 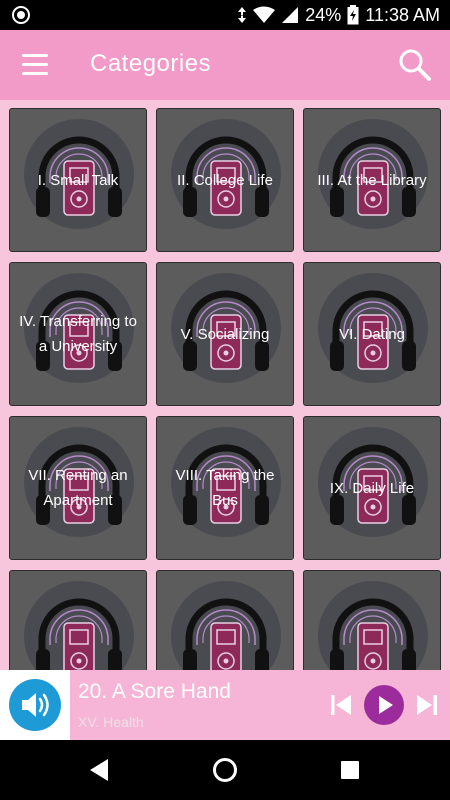 What do you see at coordinates (111, 722) in the screenshot?
I see `now-playing-category: XV. Health` at bounding box center [111, 722].